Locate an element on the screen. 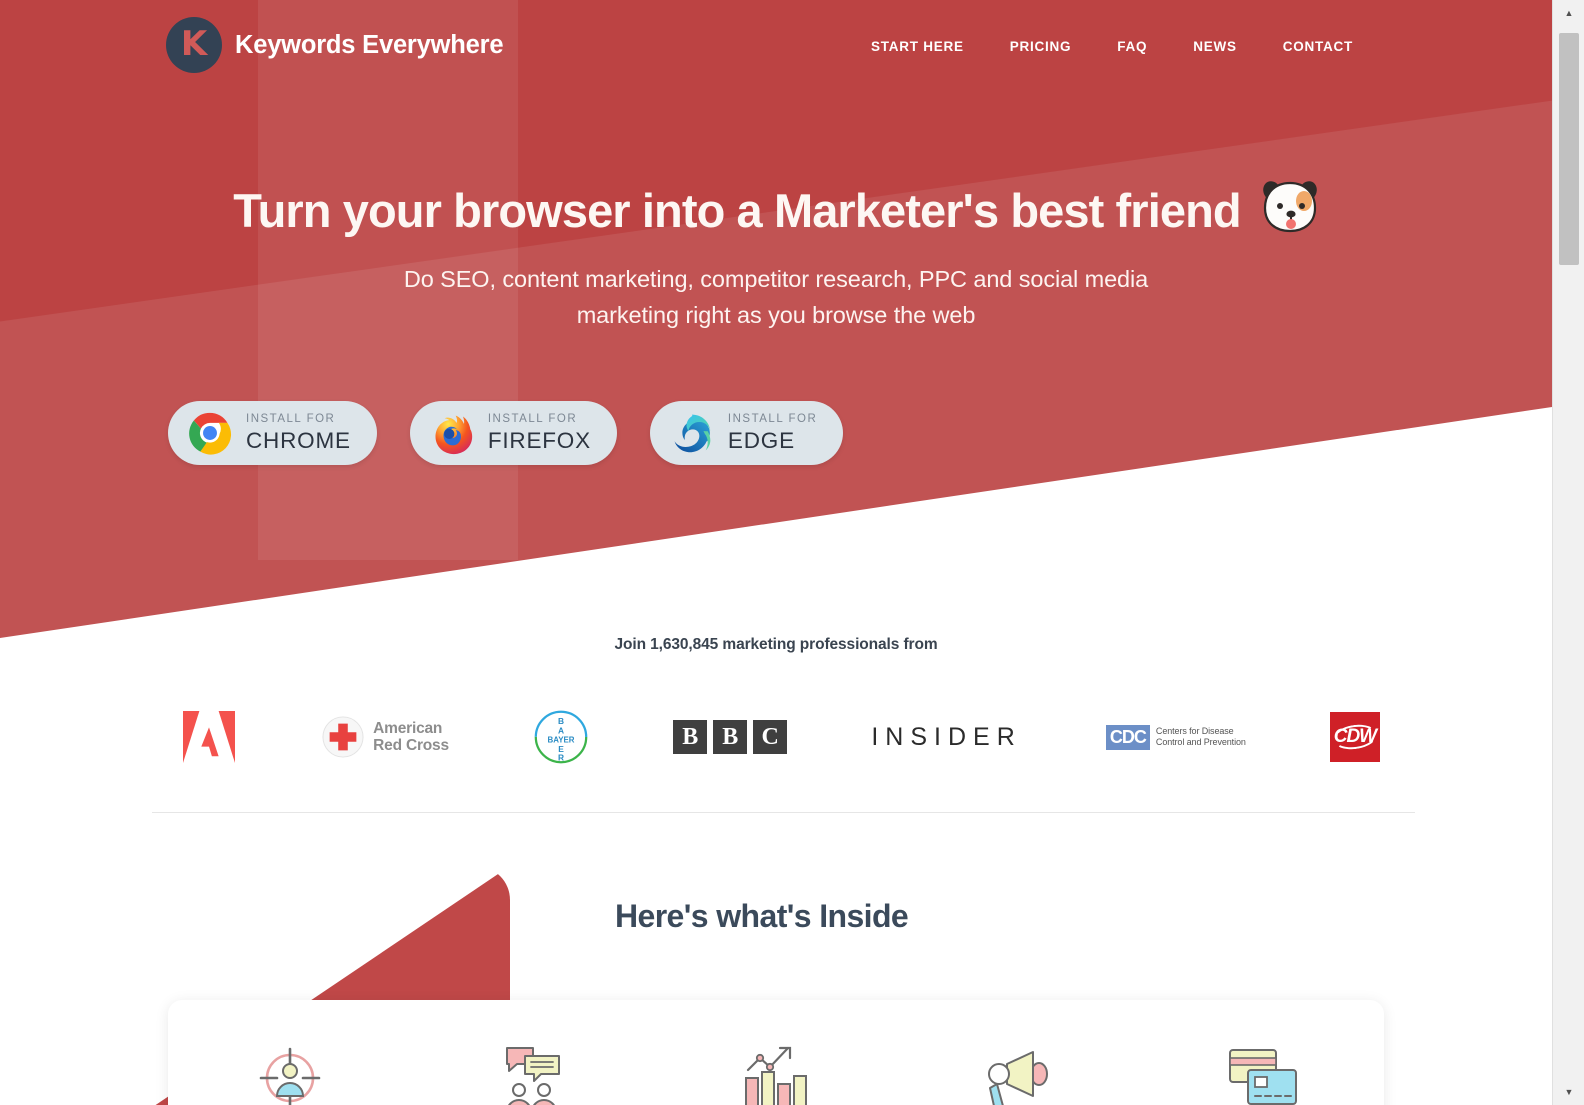 The image size is (1584, 1105). scrollbar-down-arrow-icon: ▼ is located at coordinates (1568, 1092).